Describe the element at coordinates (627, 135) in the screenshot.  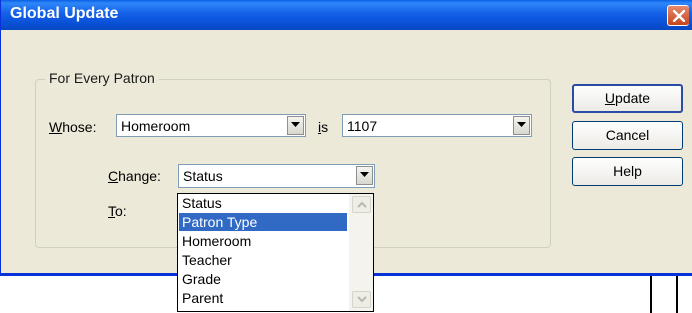
I see `cancel-button: Cancel` at that location.